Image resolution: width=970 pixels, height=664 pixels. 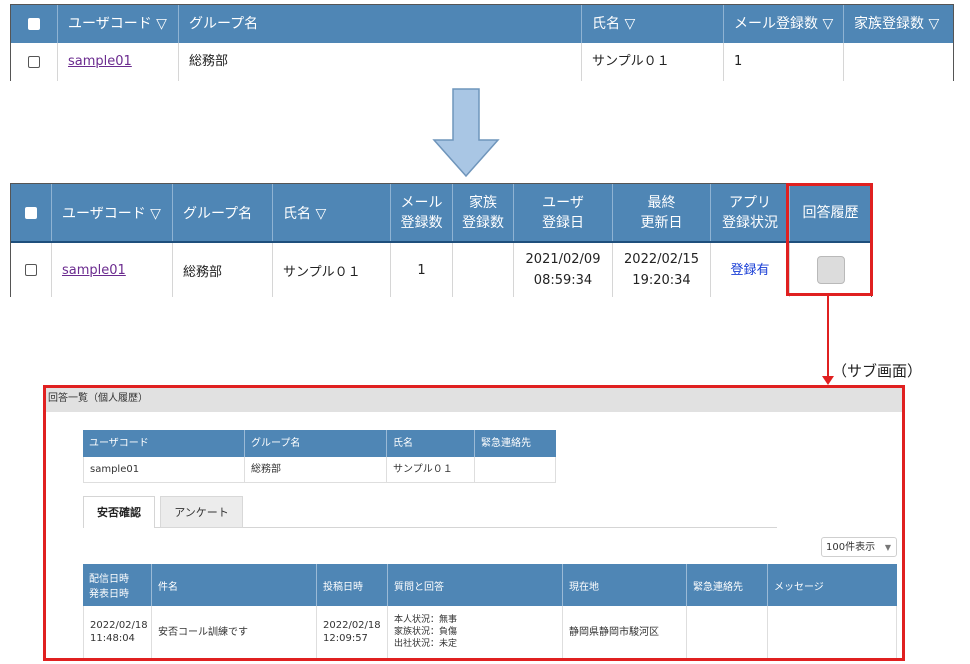 I want to click on table-row: sample01 総務部 サンプル０１ 1, so click(x=482, y=62).